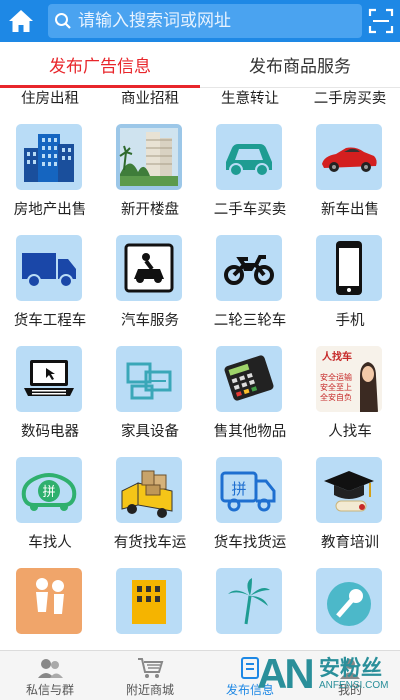 The image size is (400, 700). Describe the element at coordinates (300, 64) in the screenshot. I see `tab-publish-goods: 发布商品服务` at that location.